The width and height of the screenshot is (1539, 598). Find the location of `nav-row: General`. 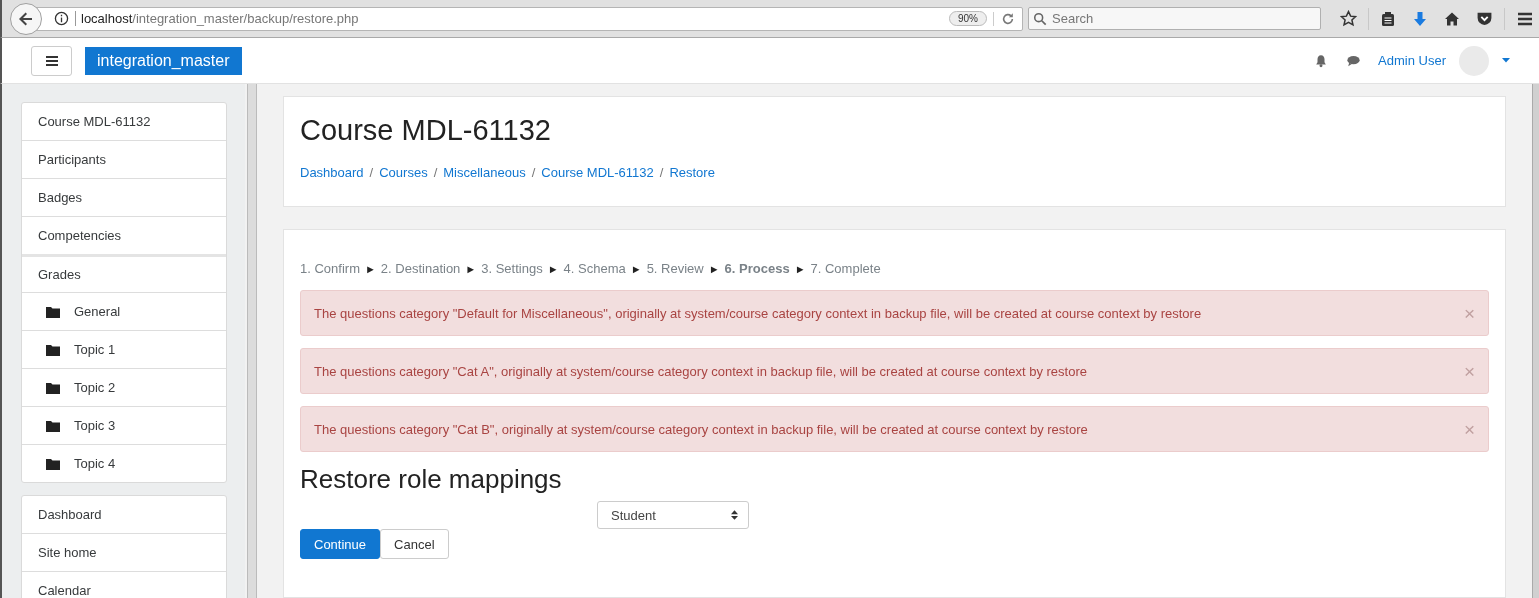

nav-row: General is located at coordinates (124, 311).